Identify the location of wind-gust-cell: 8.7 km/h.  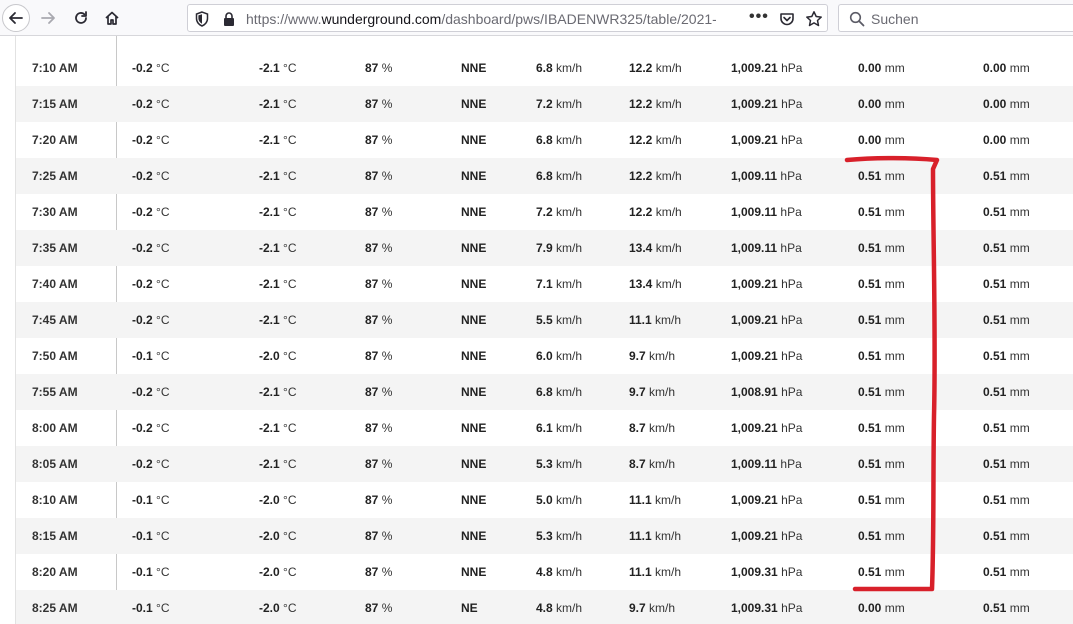
(652, 428).